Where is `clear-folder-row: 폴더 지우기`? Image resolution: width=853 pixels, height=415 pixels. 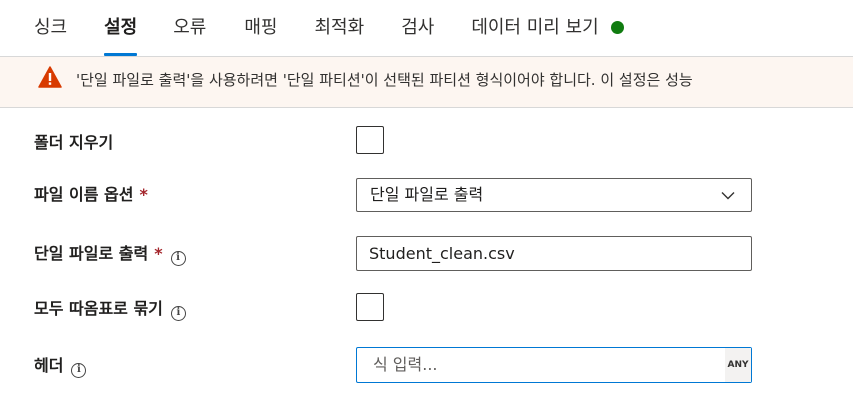 clear-folder-row: 폴더 지우기 is located at coordinates (426, 143).